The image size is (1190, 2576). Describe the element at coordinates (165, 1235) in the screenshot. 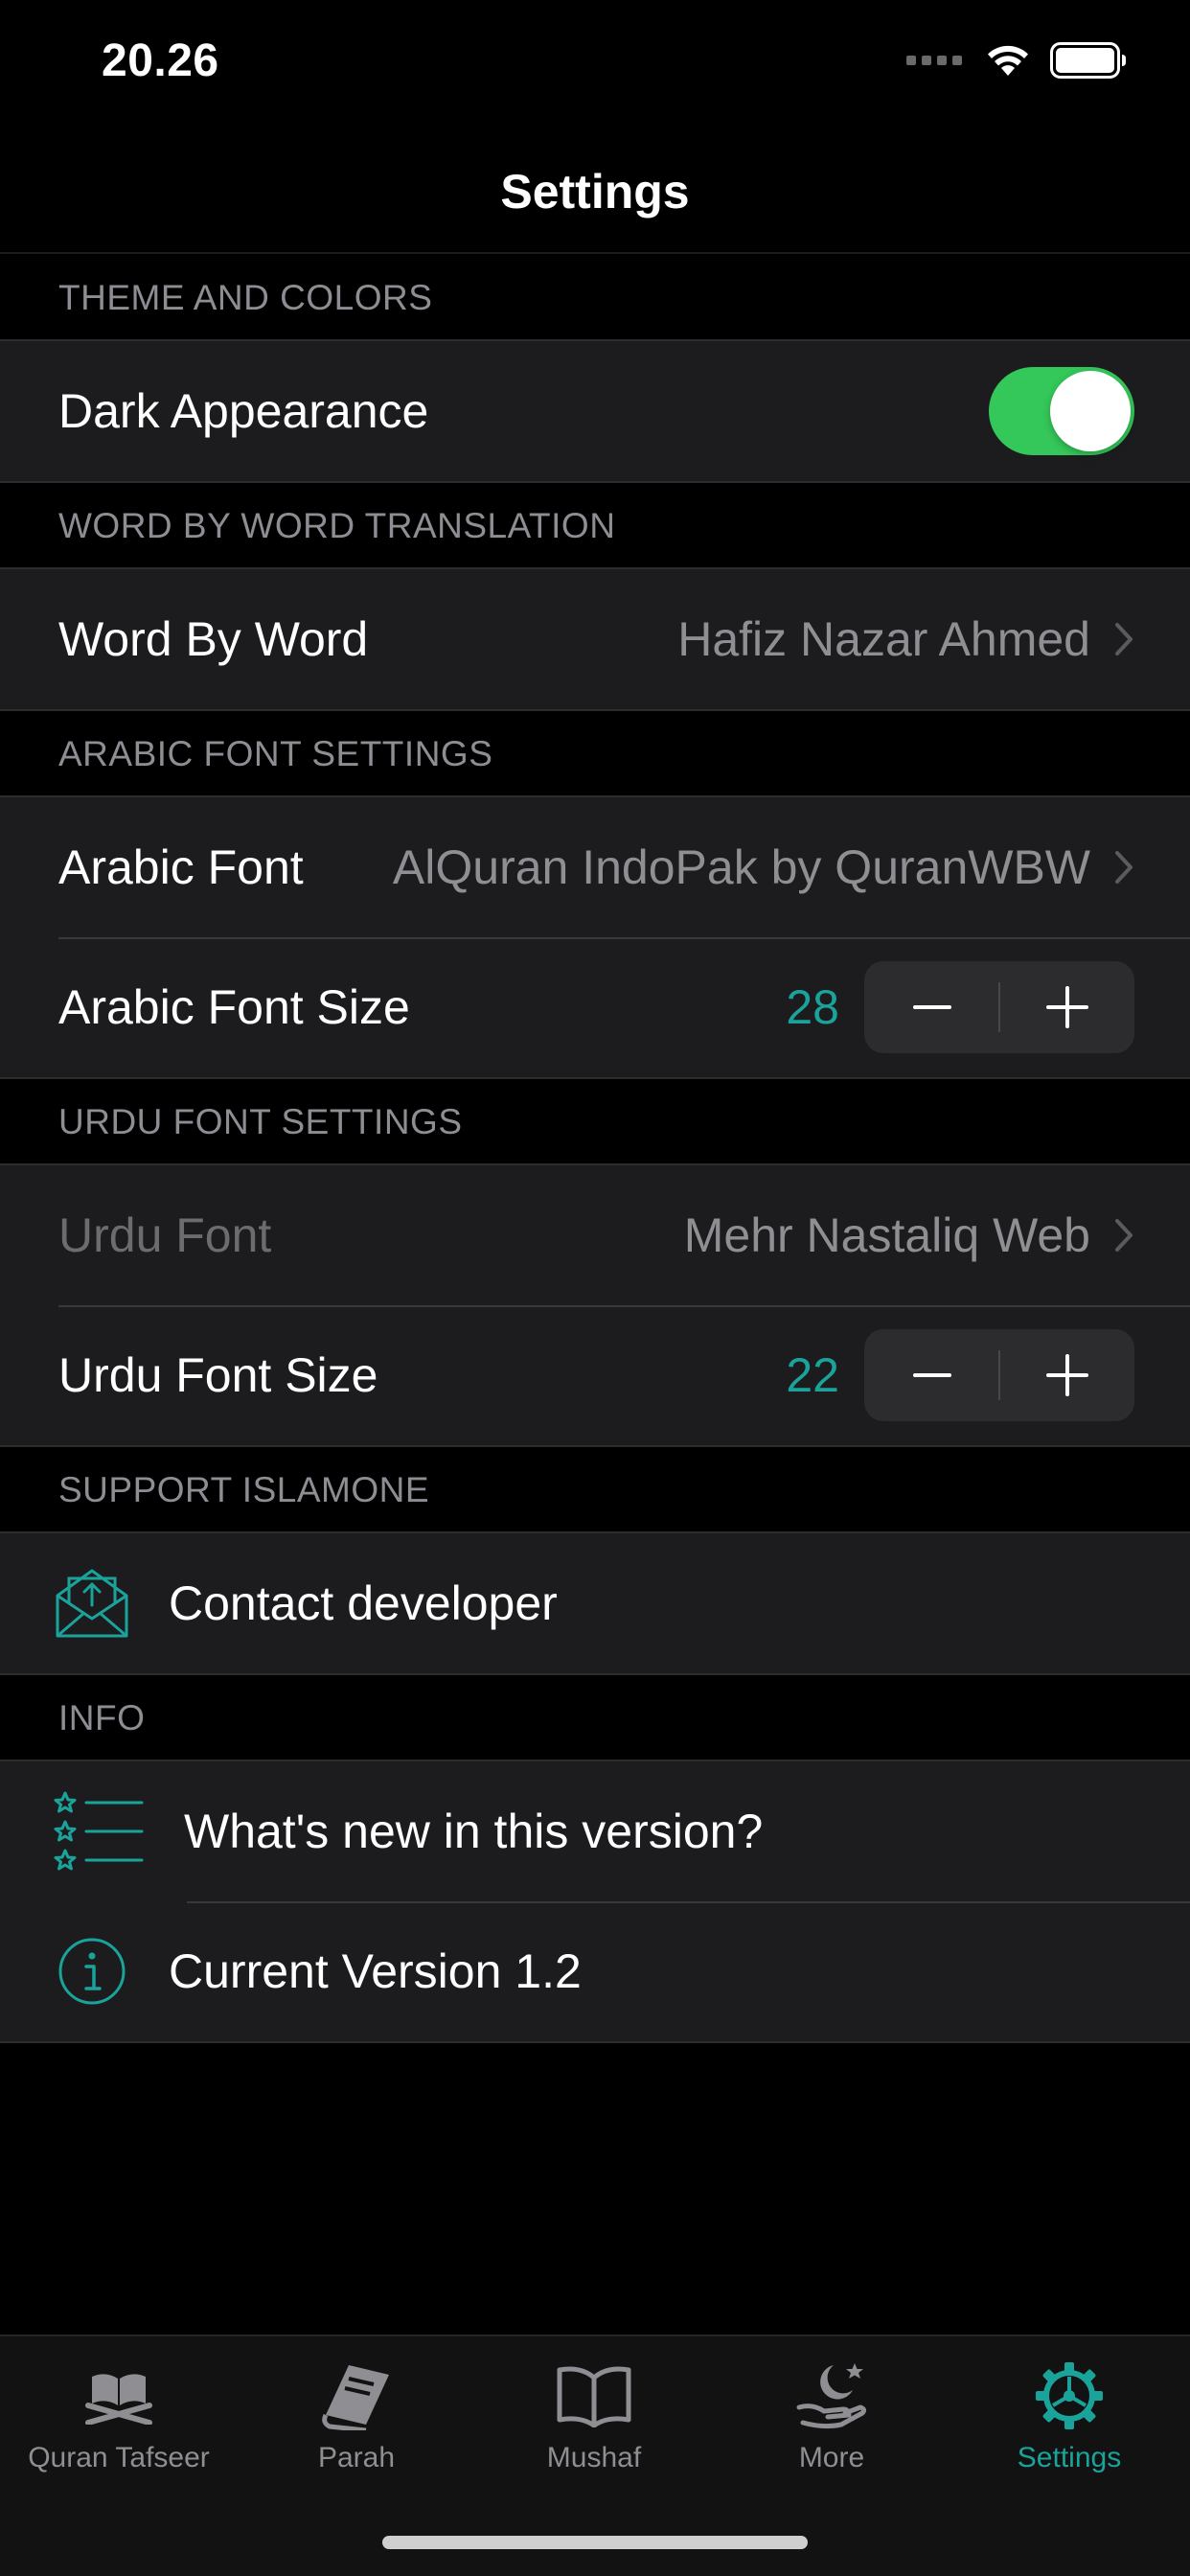

I see `urdu-font-label: Urdu Font` at that location.